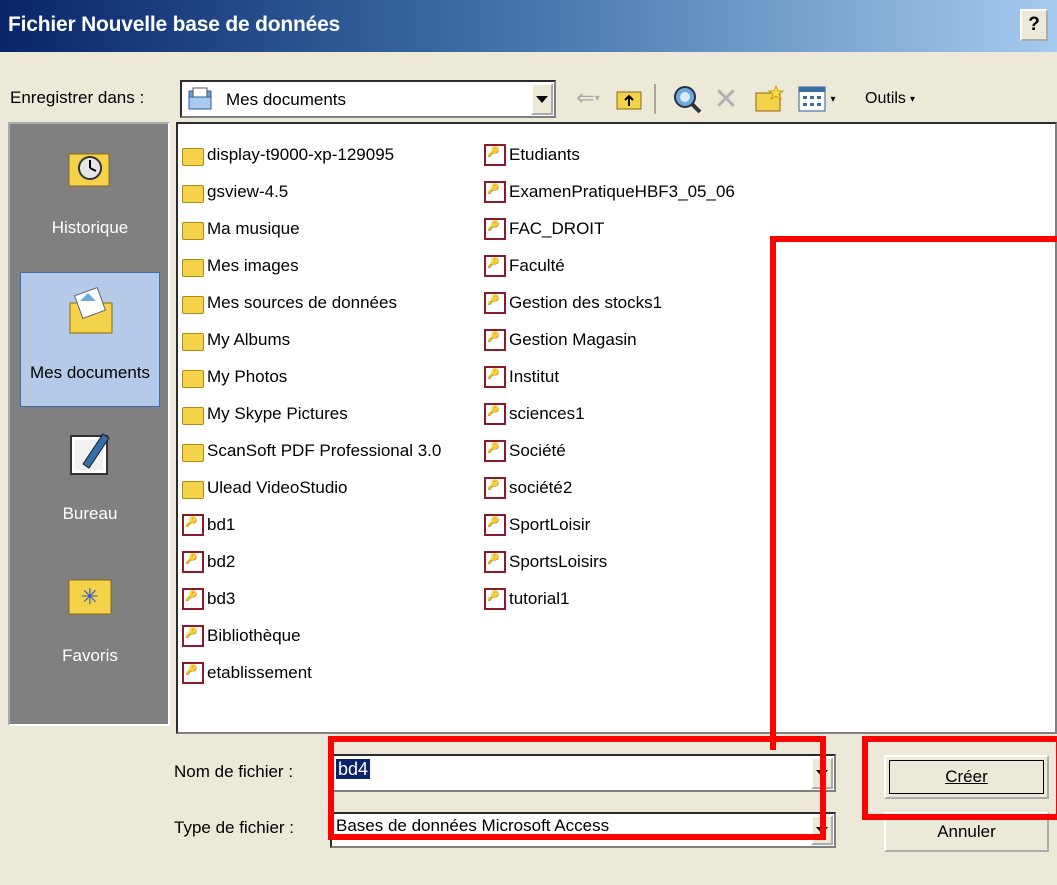 The height and width of the screenshot is (885, 1057). What do you see at coordinates (91, 311) in the screenshot?
I see `my-documents-icon` at bounding box center [91, 311].